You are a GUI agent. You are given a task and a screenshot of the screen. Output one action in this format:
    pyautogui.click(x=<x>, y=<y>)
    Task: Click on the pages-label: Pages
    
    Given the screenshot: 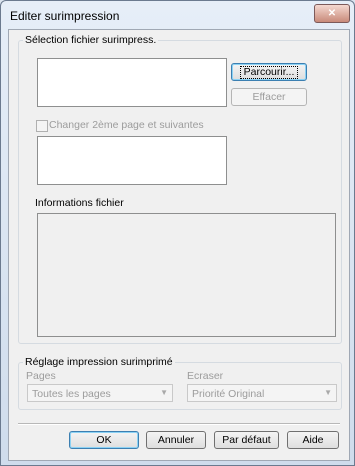 What is the action you would take?
    pyautogui.click(x=41, y=376)
    